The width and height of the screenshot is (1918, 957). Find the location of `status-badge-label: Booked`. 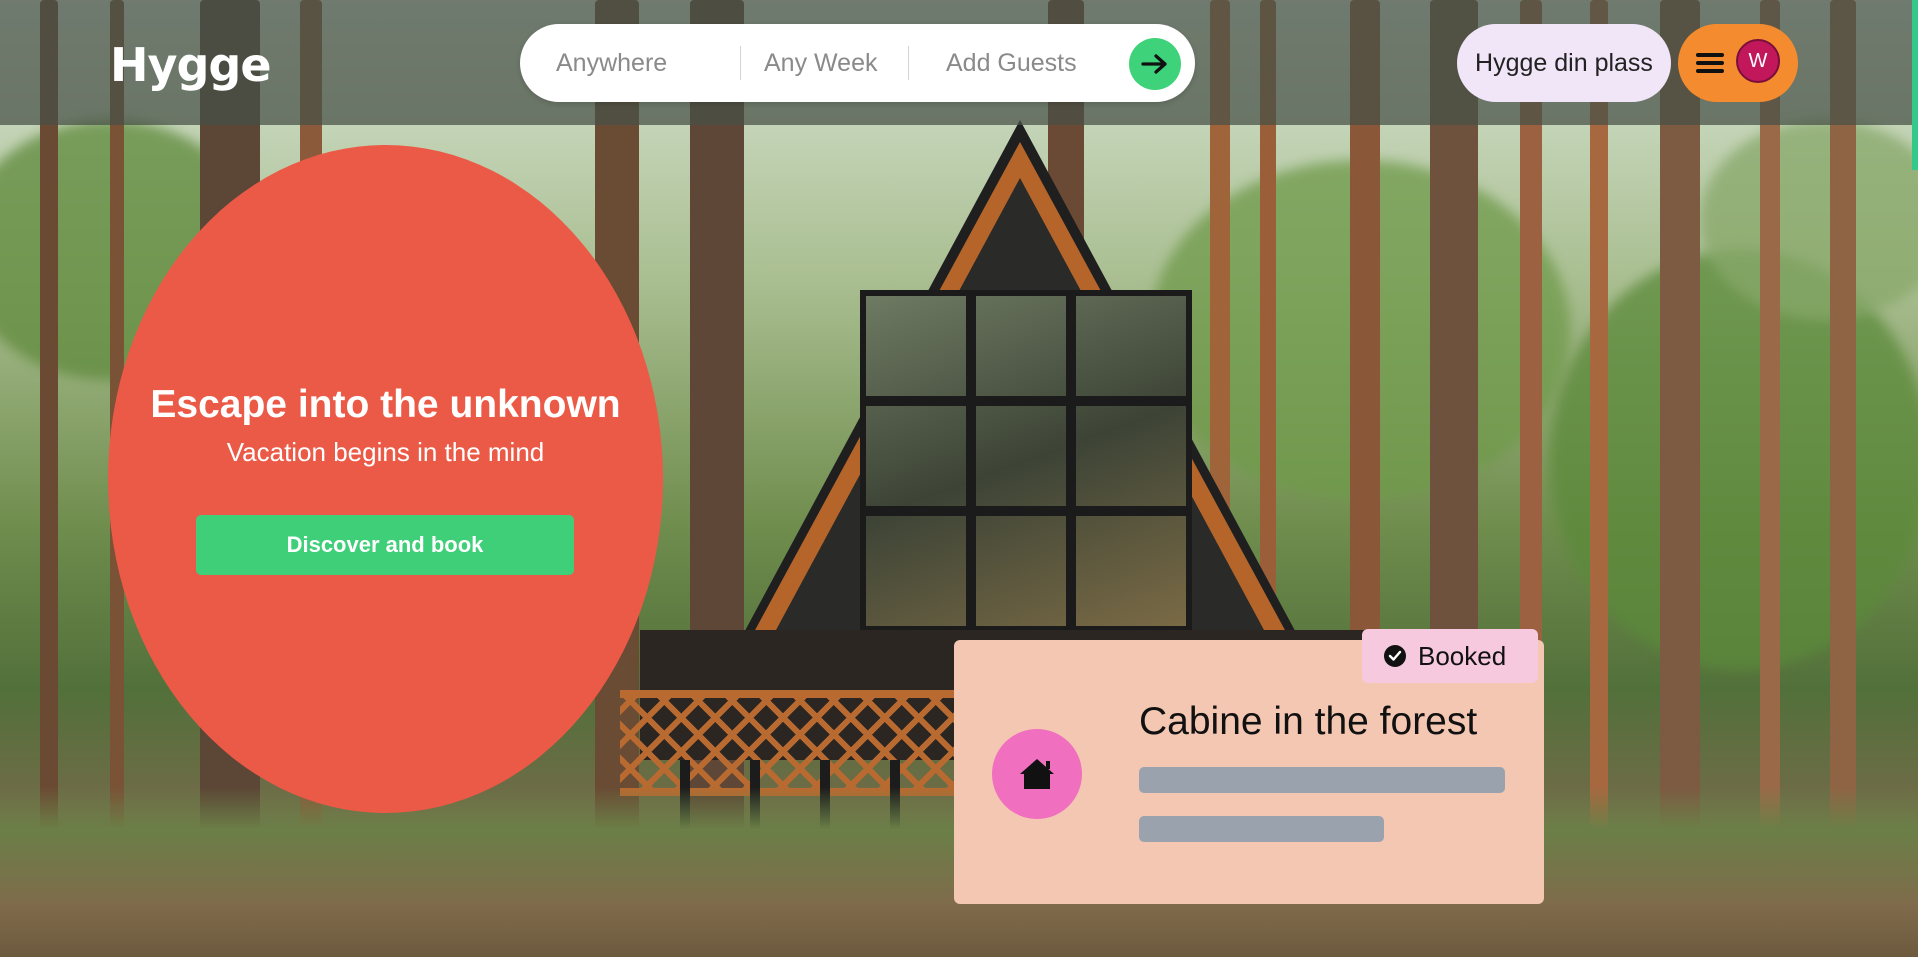

status-badge-label: Booked is located at coordinates (1462, 655).